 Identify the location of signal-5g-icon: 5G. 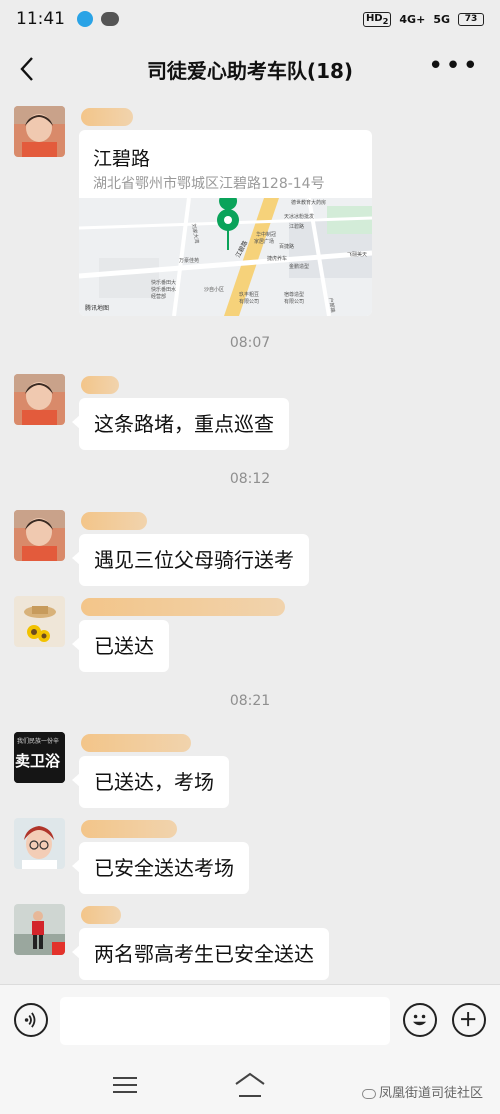
(441, 19).